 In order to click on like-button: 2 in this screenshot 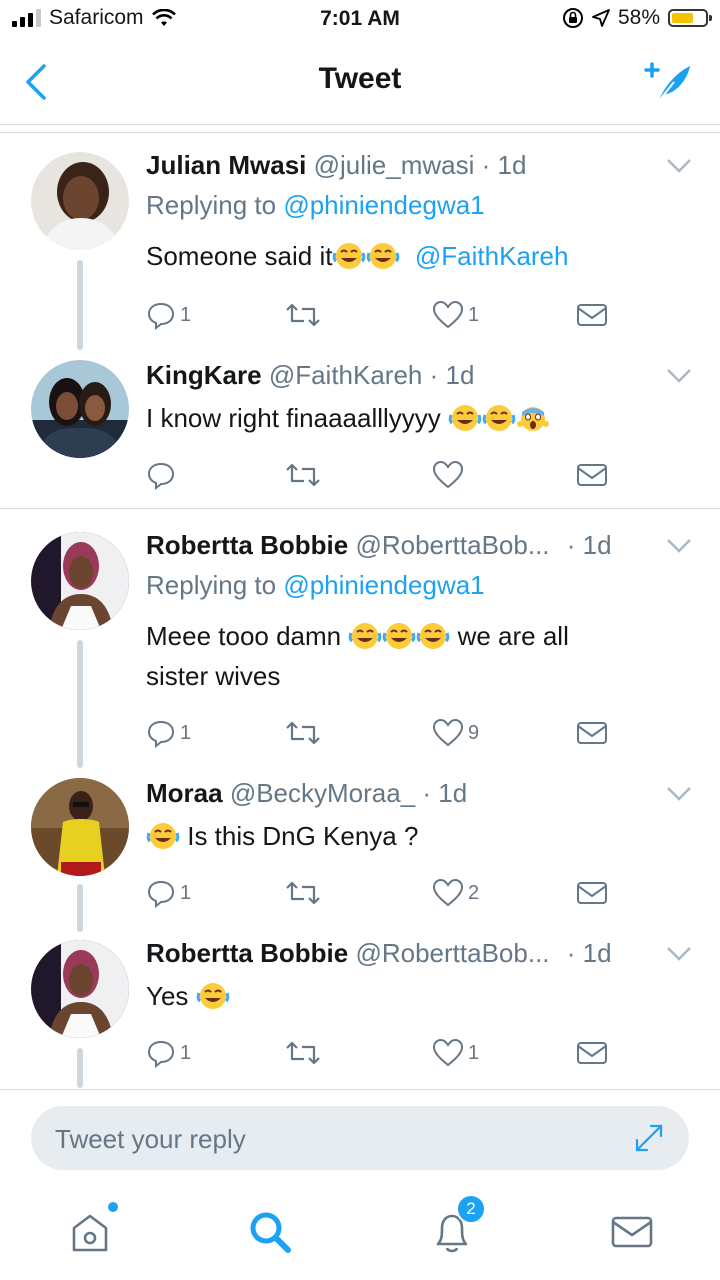, I will do `click(455, 893)`.